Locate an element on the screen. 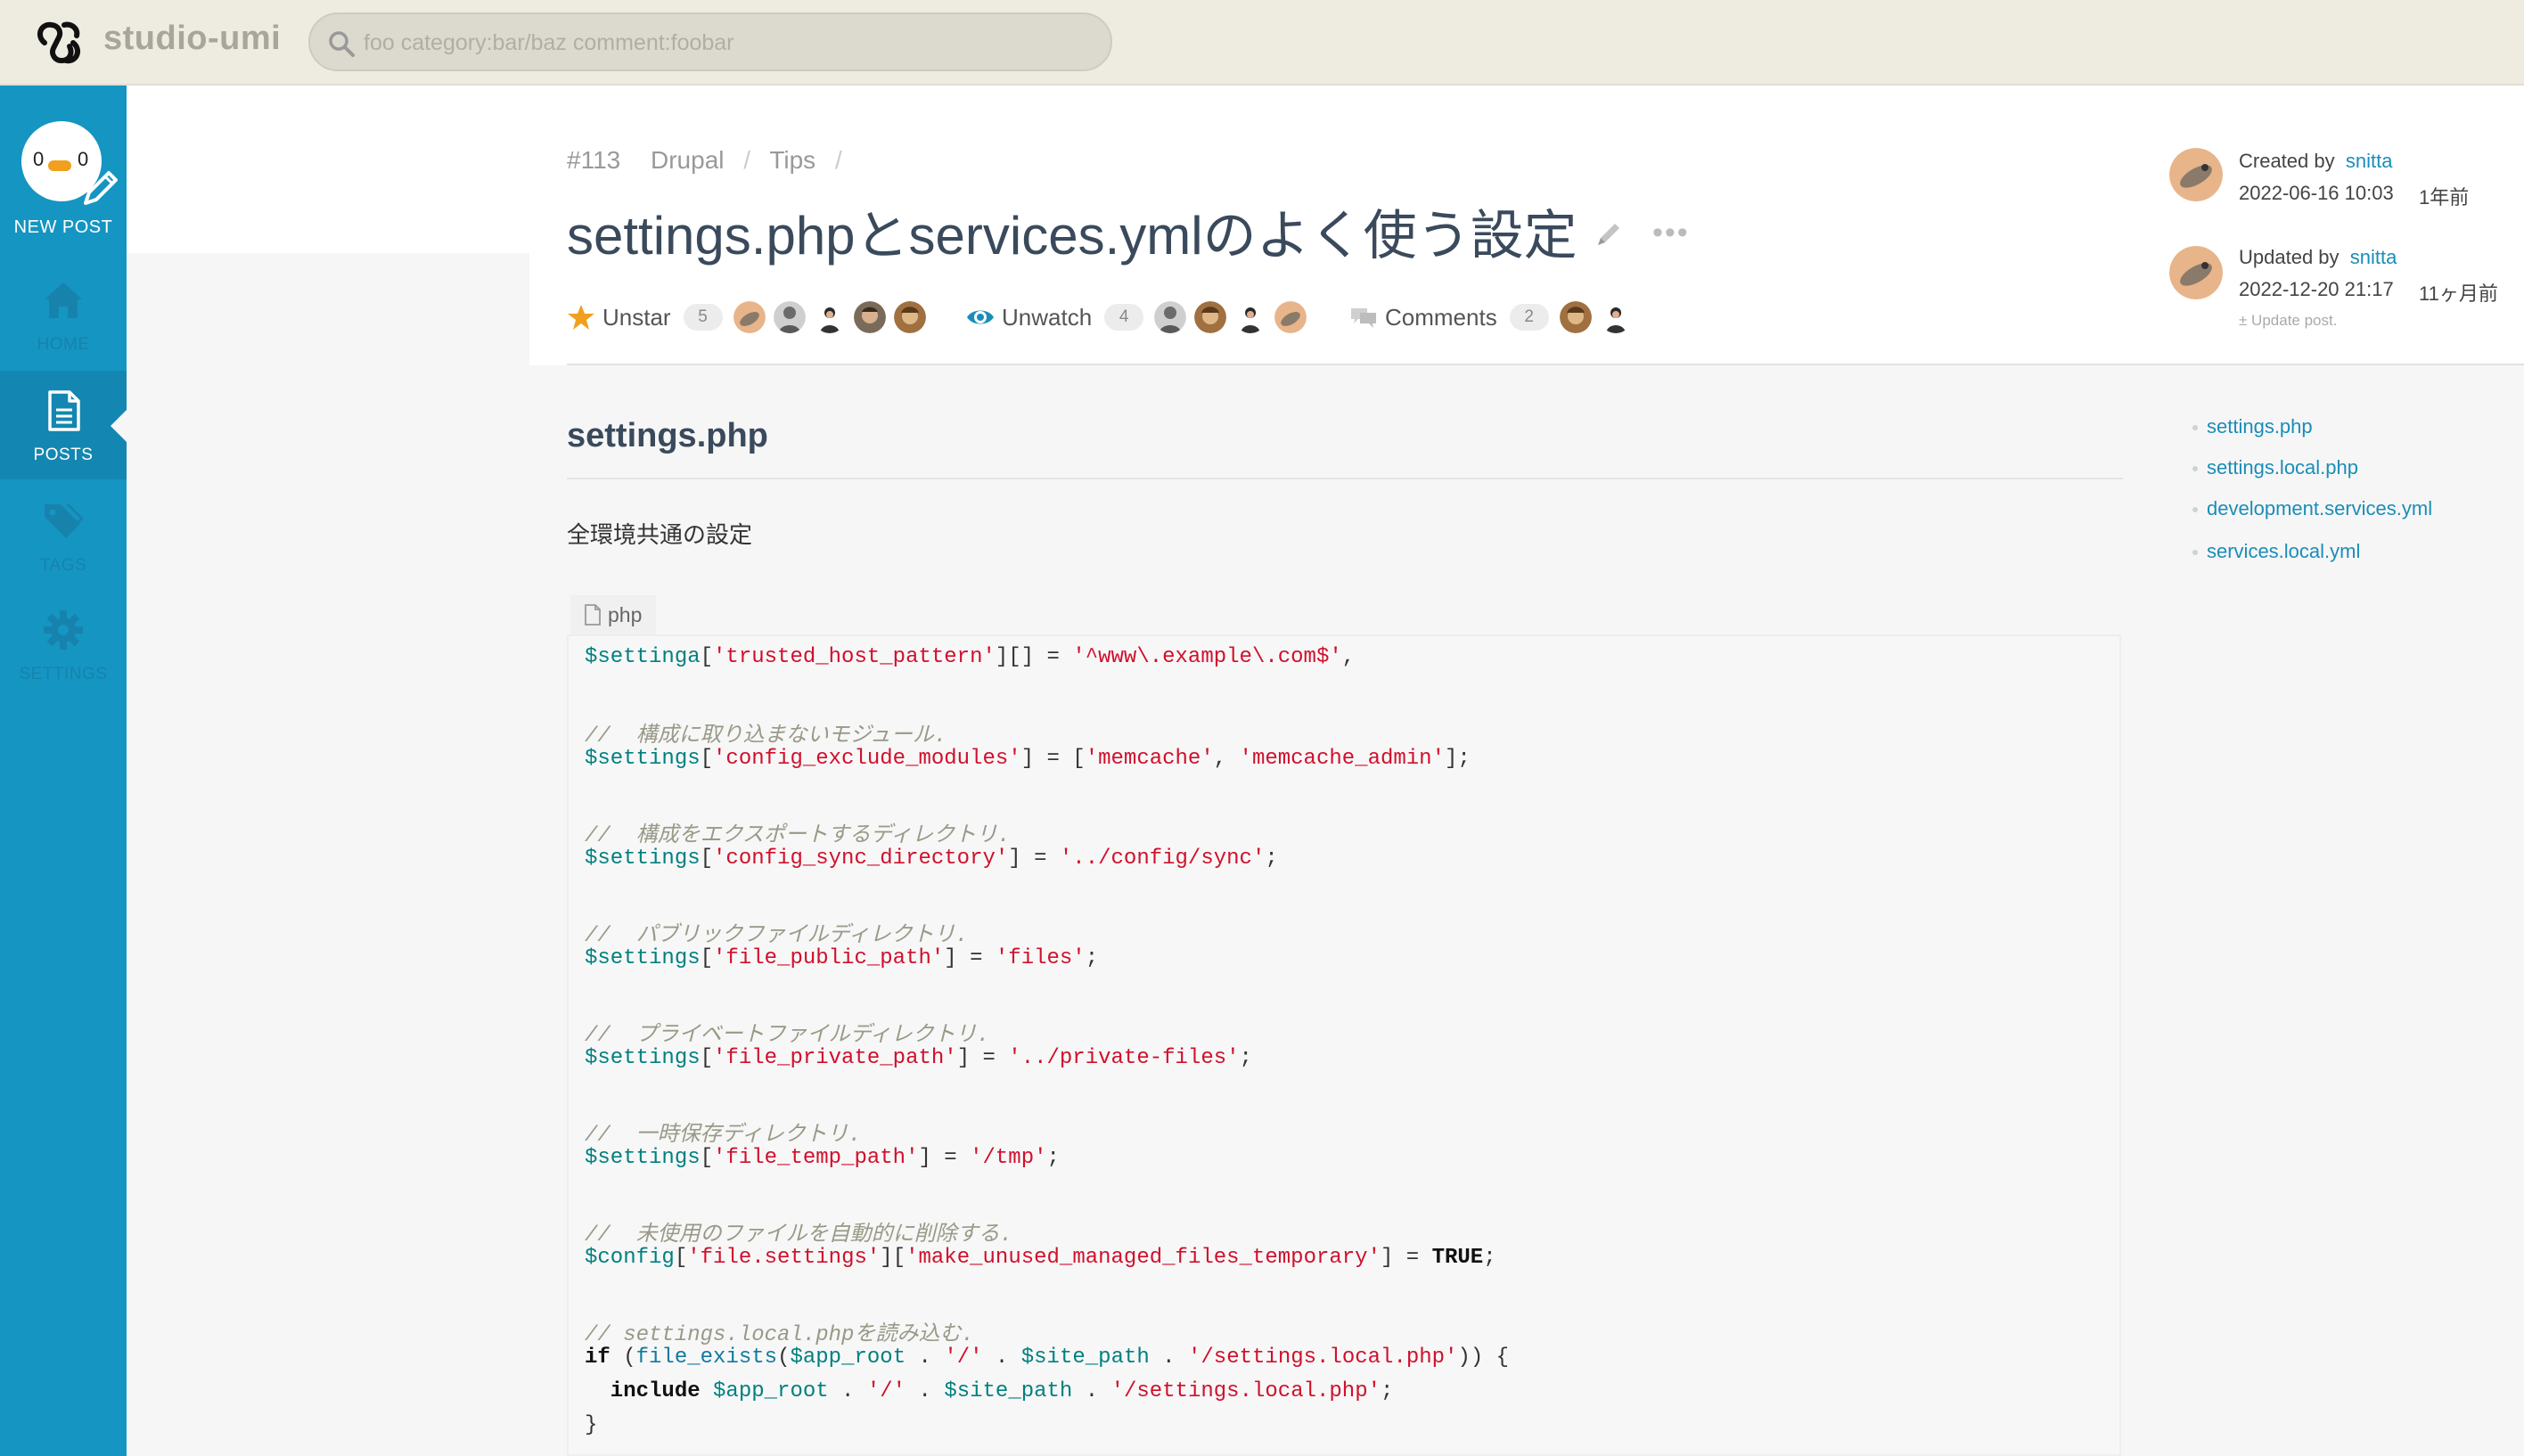 The image size is (2524, 1456). header-divider is located at coordinates (1546, 365).